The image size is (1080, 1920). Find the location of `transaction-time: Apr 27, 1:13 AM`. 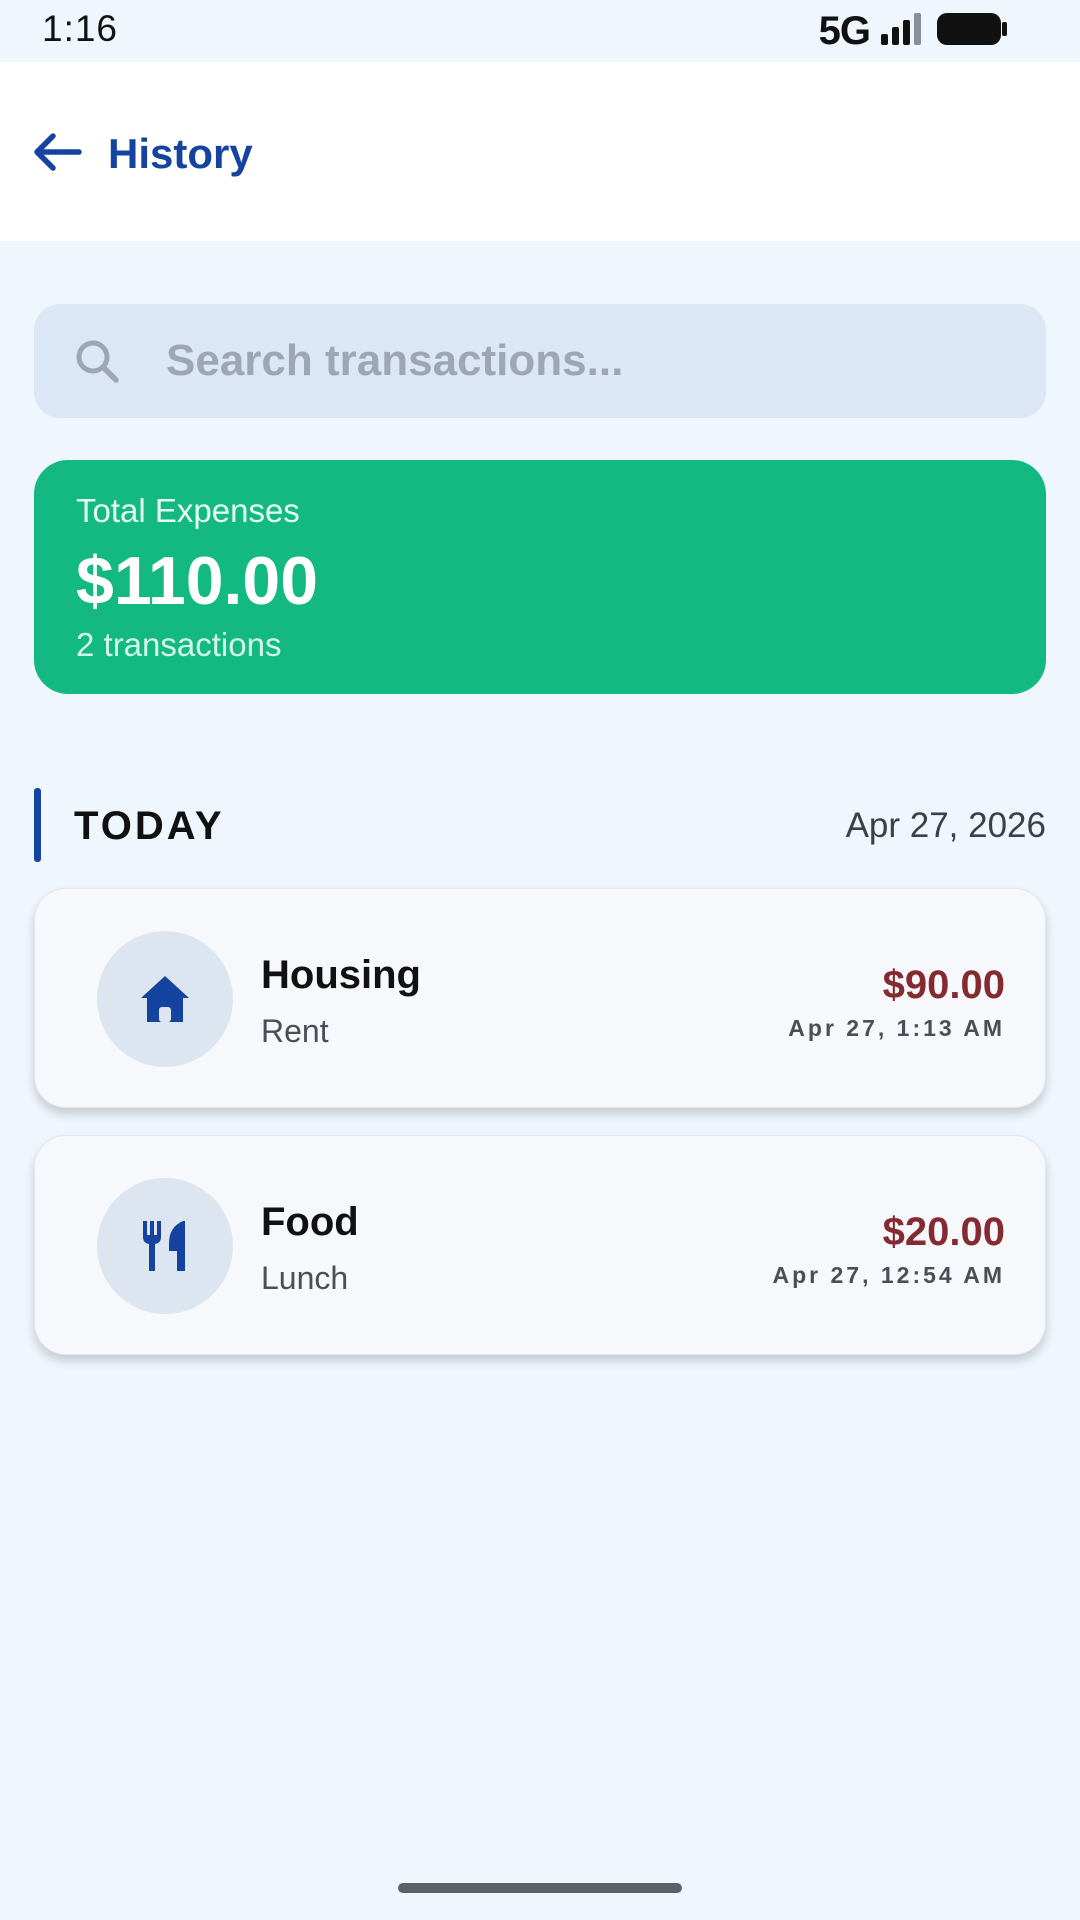

transaction-time: Apr 27, 1:13 AM is located at coordinates (896, 1028).